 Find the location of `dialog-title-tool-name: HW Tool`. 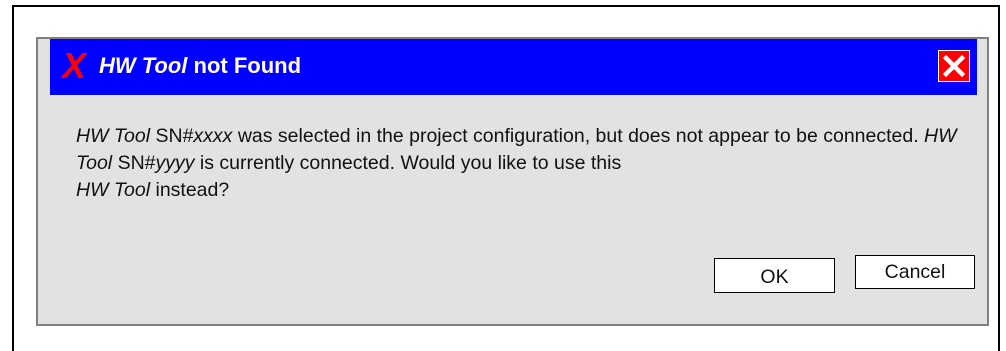

dialog-title-tool-name: HW Tool is located at coordinates (143, 65).